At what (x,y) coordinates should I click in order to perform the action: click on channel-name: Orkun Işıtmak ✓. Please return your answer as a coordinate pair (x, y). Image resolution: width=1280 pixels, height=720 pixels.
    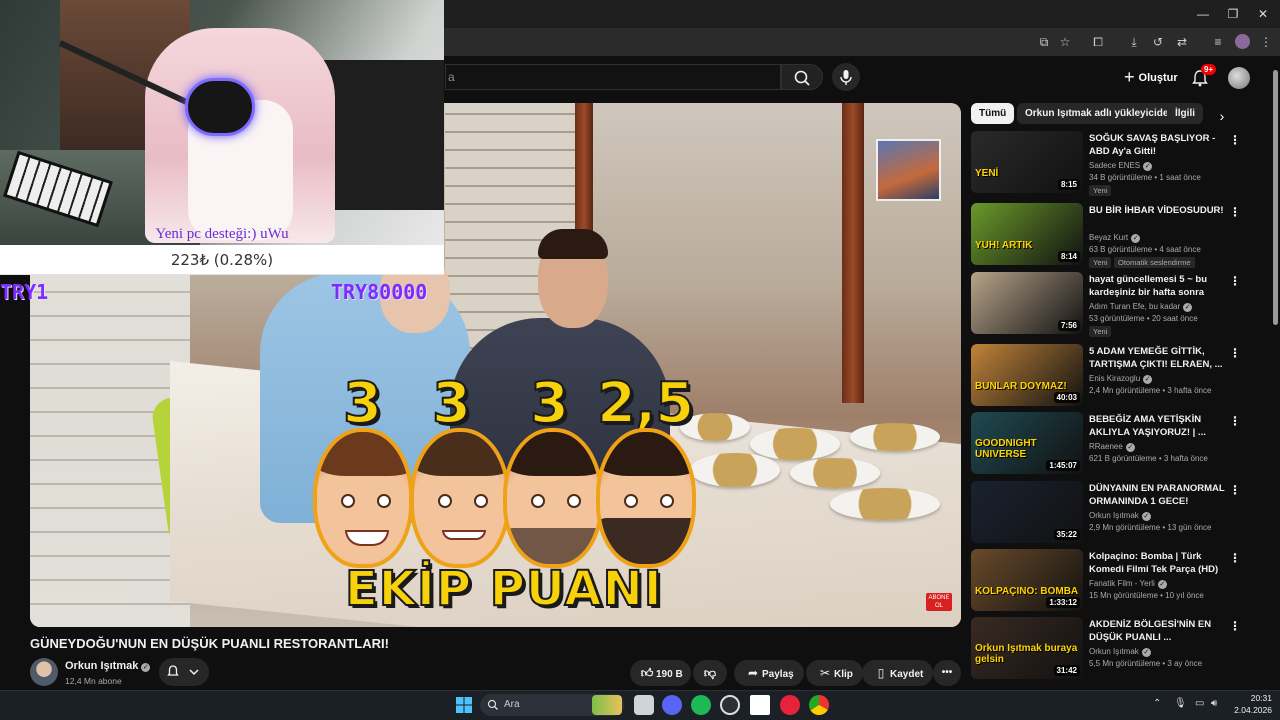
    Looking at the image, I should click on (108, 666).